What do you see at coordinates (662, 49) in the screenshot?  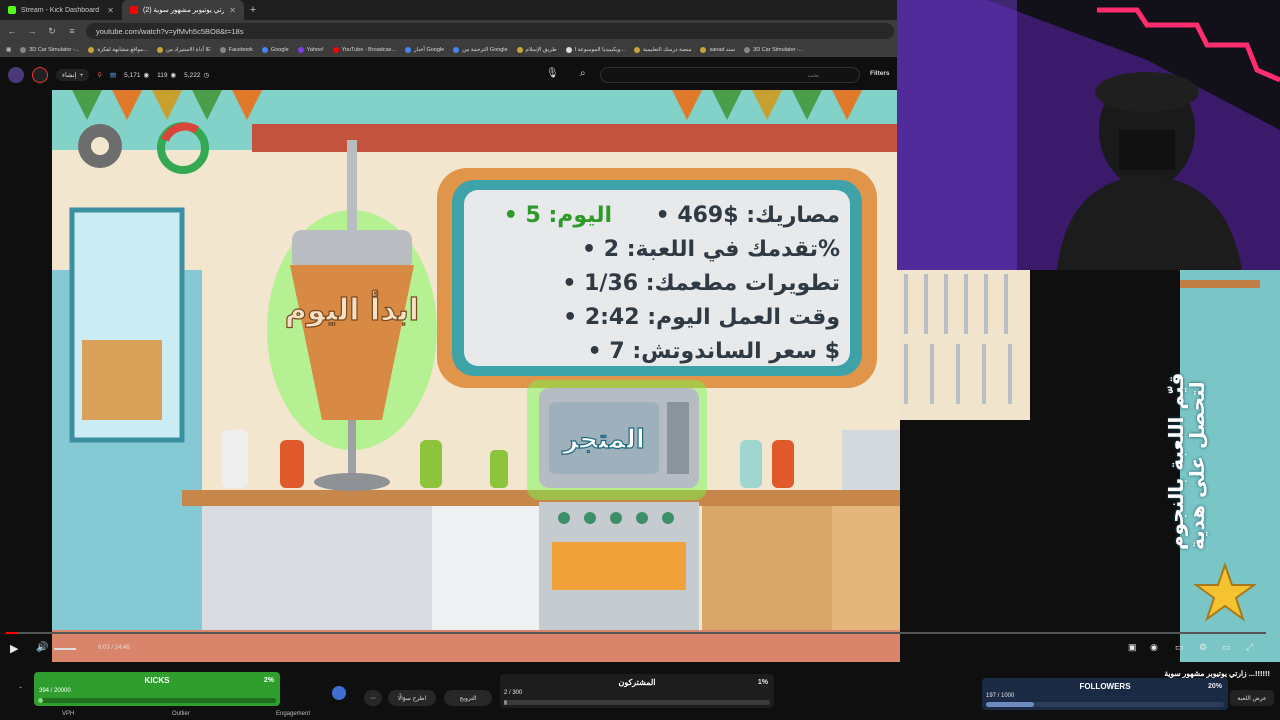 I see `bookmark-item: منصة درسك التعليمية` at bounding box center [662, 49].